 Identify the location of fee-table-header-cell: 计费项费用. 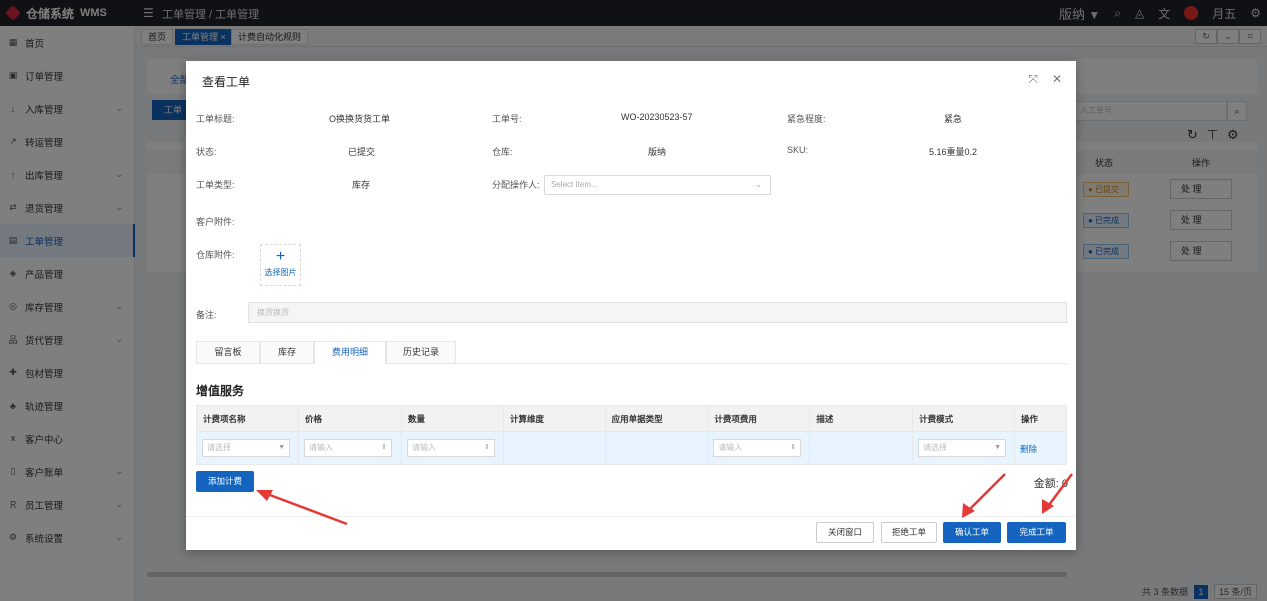
(759, 418).